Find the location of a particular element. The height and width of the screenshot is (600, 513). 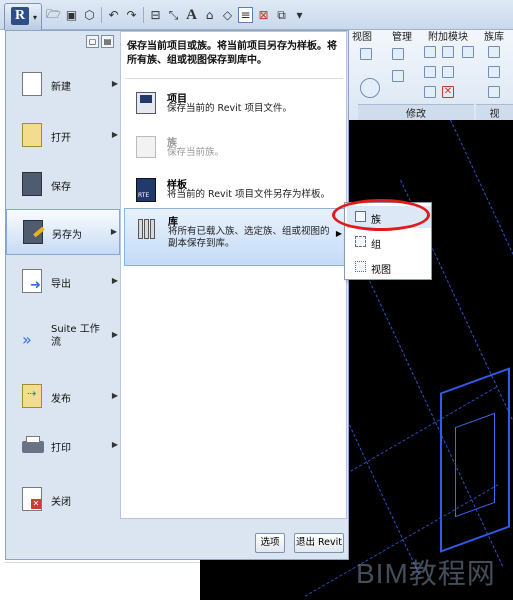

scale-icon is located at coordinates (448, 72).